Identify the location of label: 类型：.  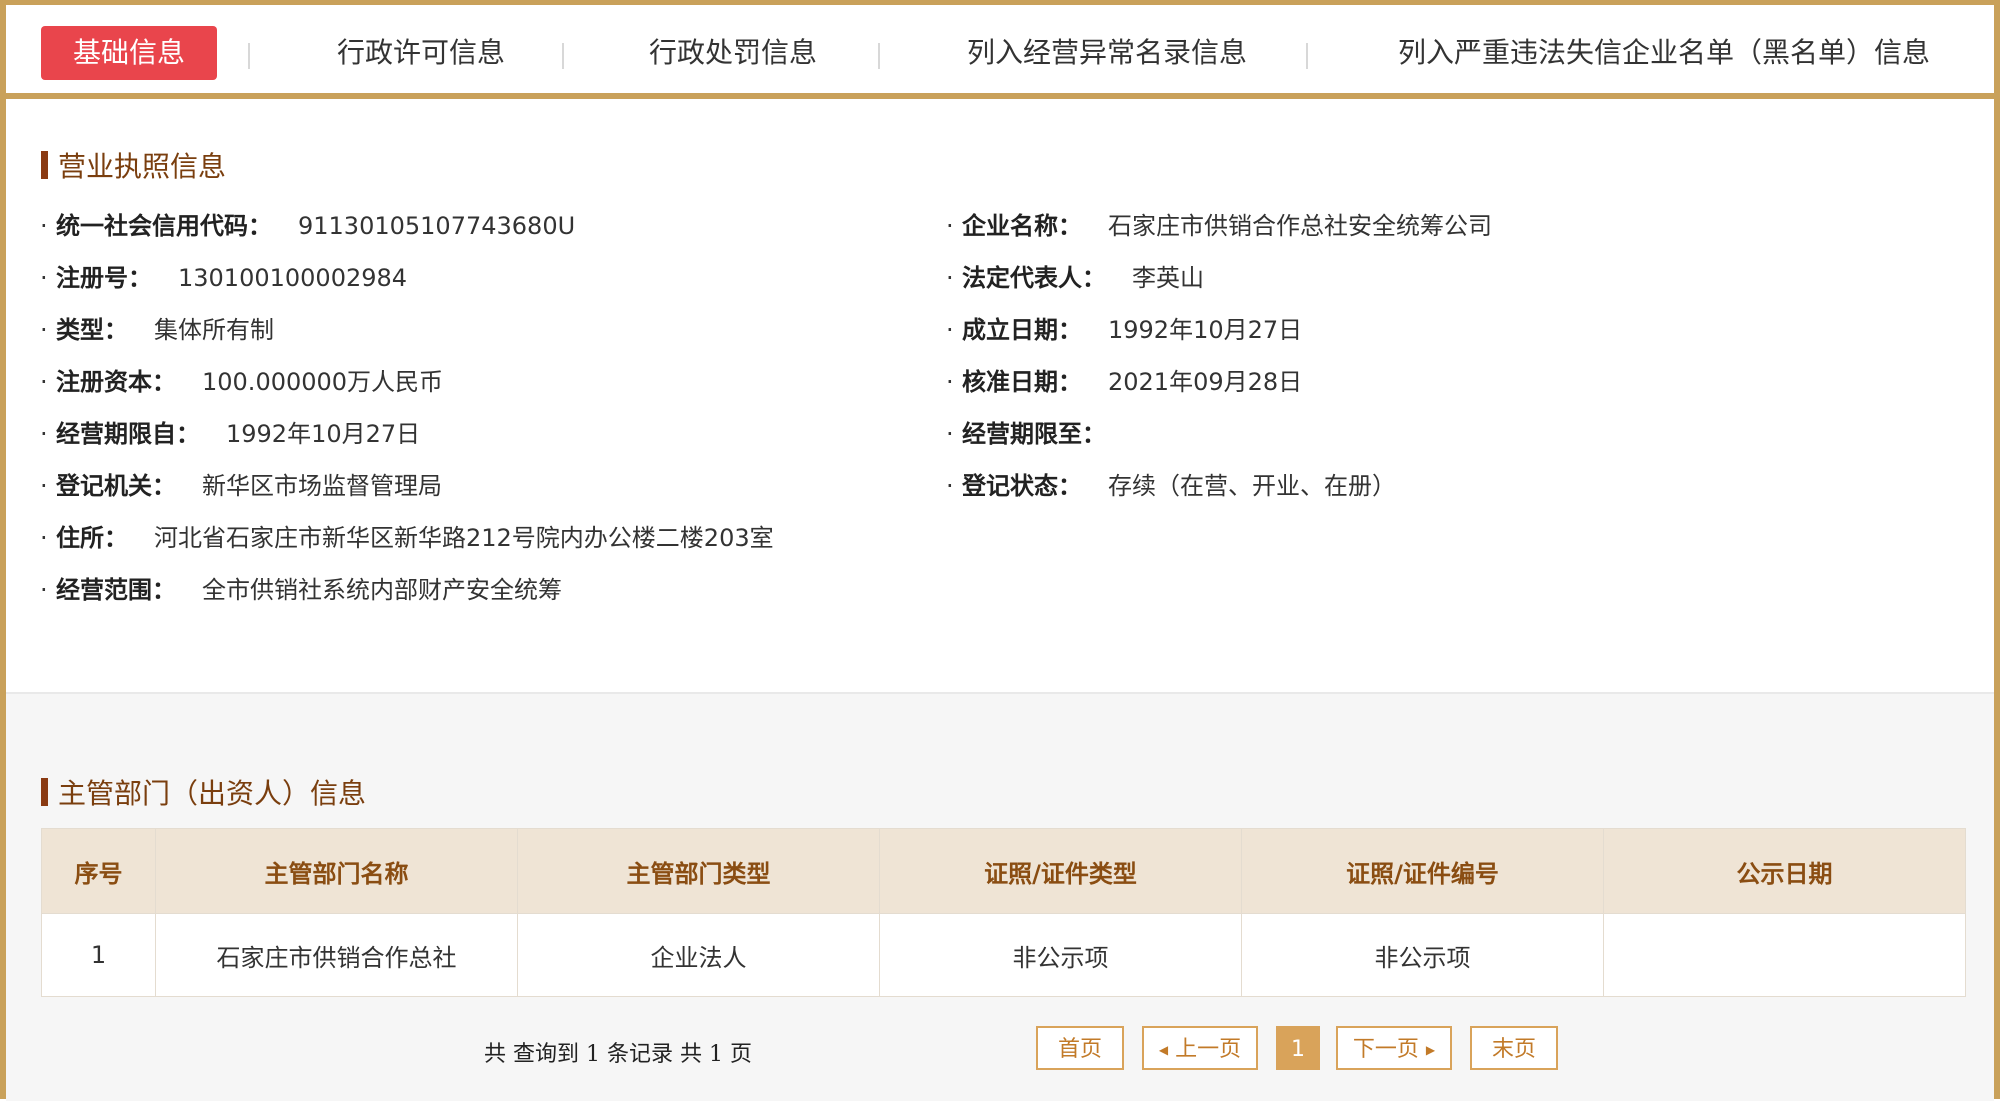
(92, 330).